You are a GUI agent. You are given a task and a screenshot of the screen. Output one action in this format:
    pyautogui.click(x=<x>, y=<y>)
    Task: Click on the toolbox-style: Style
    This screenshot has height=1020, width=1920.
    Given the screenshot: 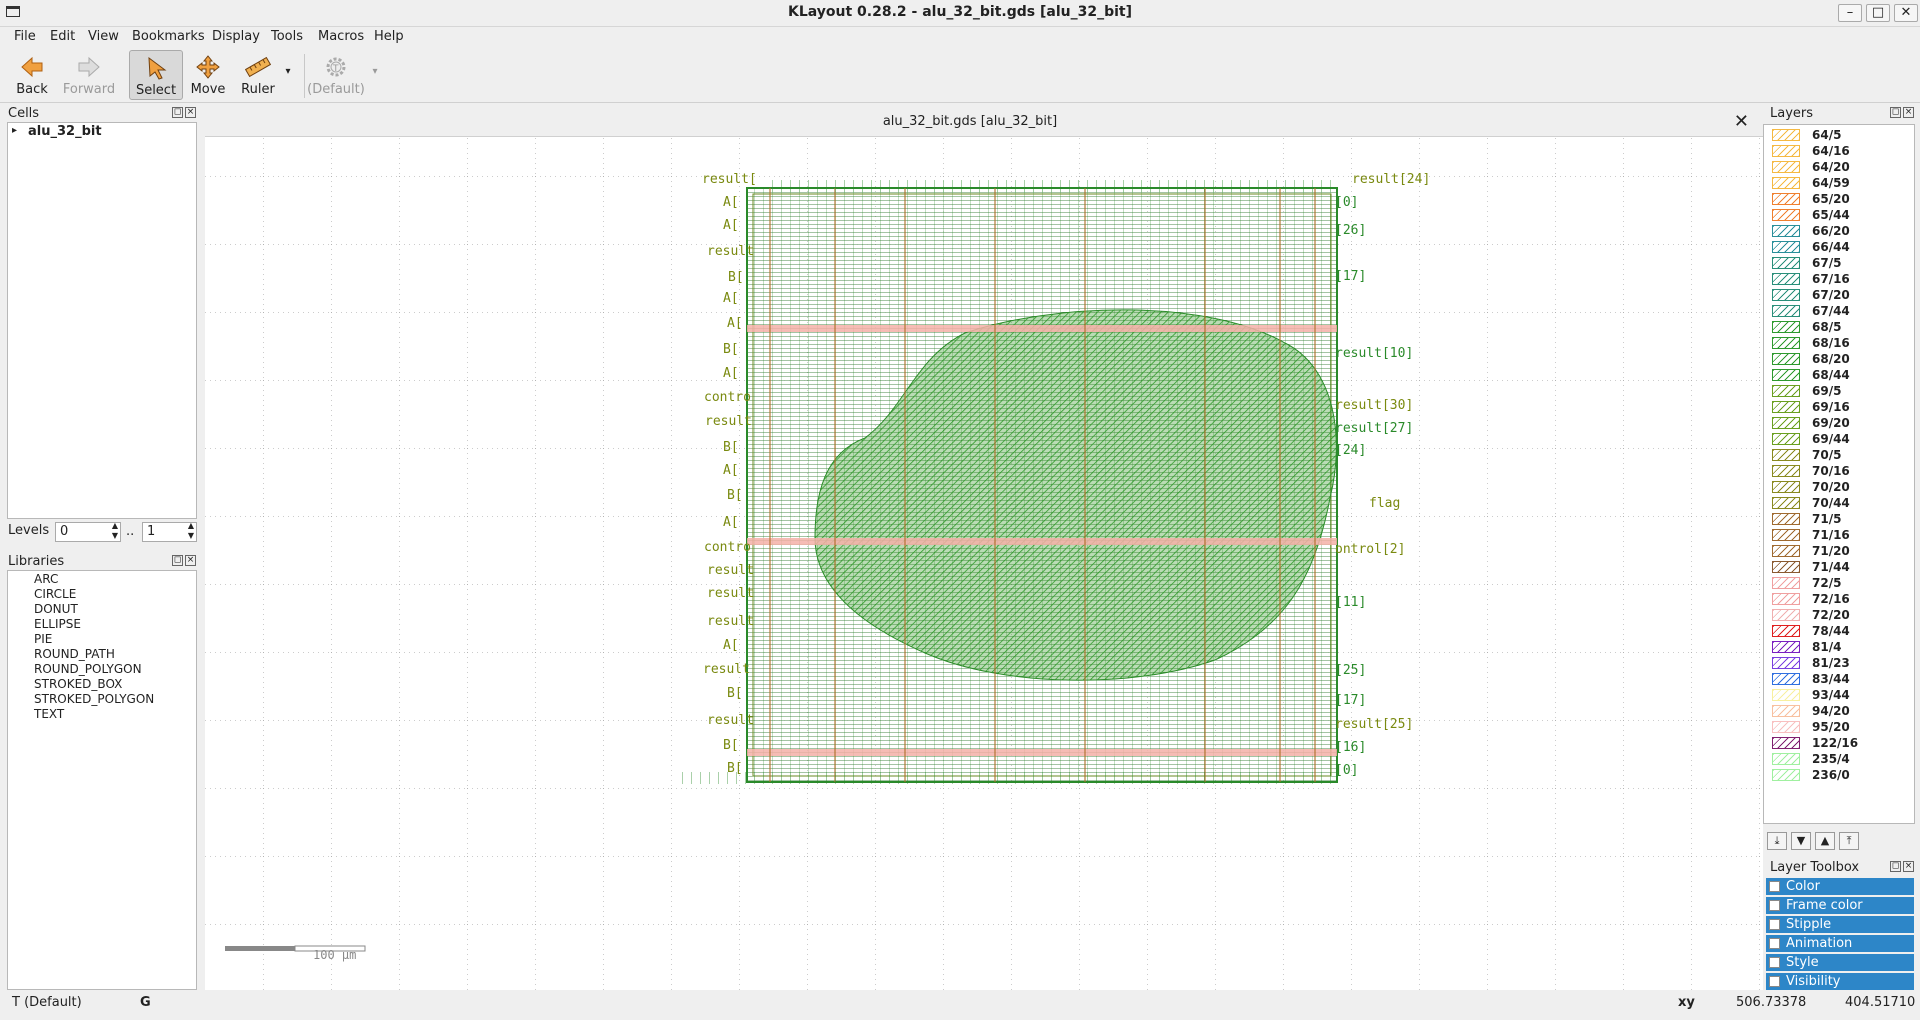 What is the action you would take?
    pyautogui.click(x=1840, y=962)
    